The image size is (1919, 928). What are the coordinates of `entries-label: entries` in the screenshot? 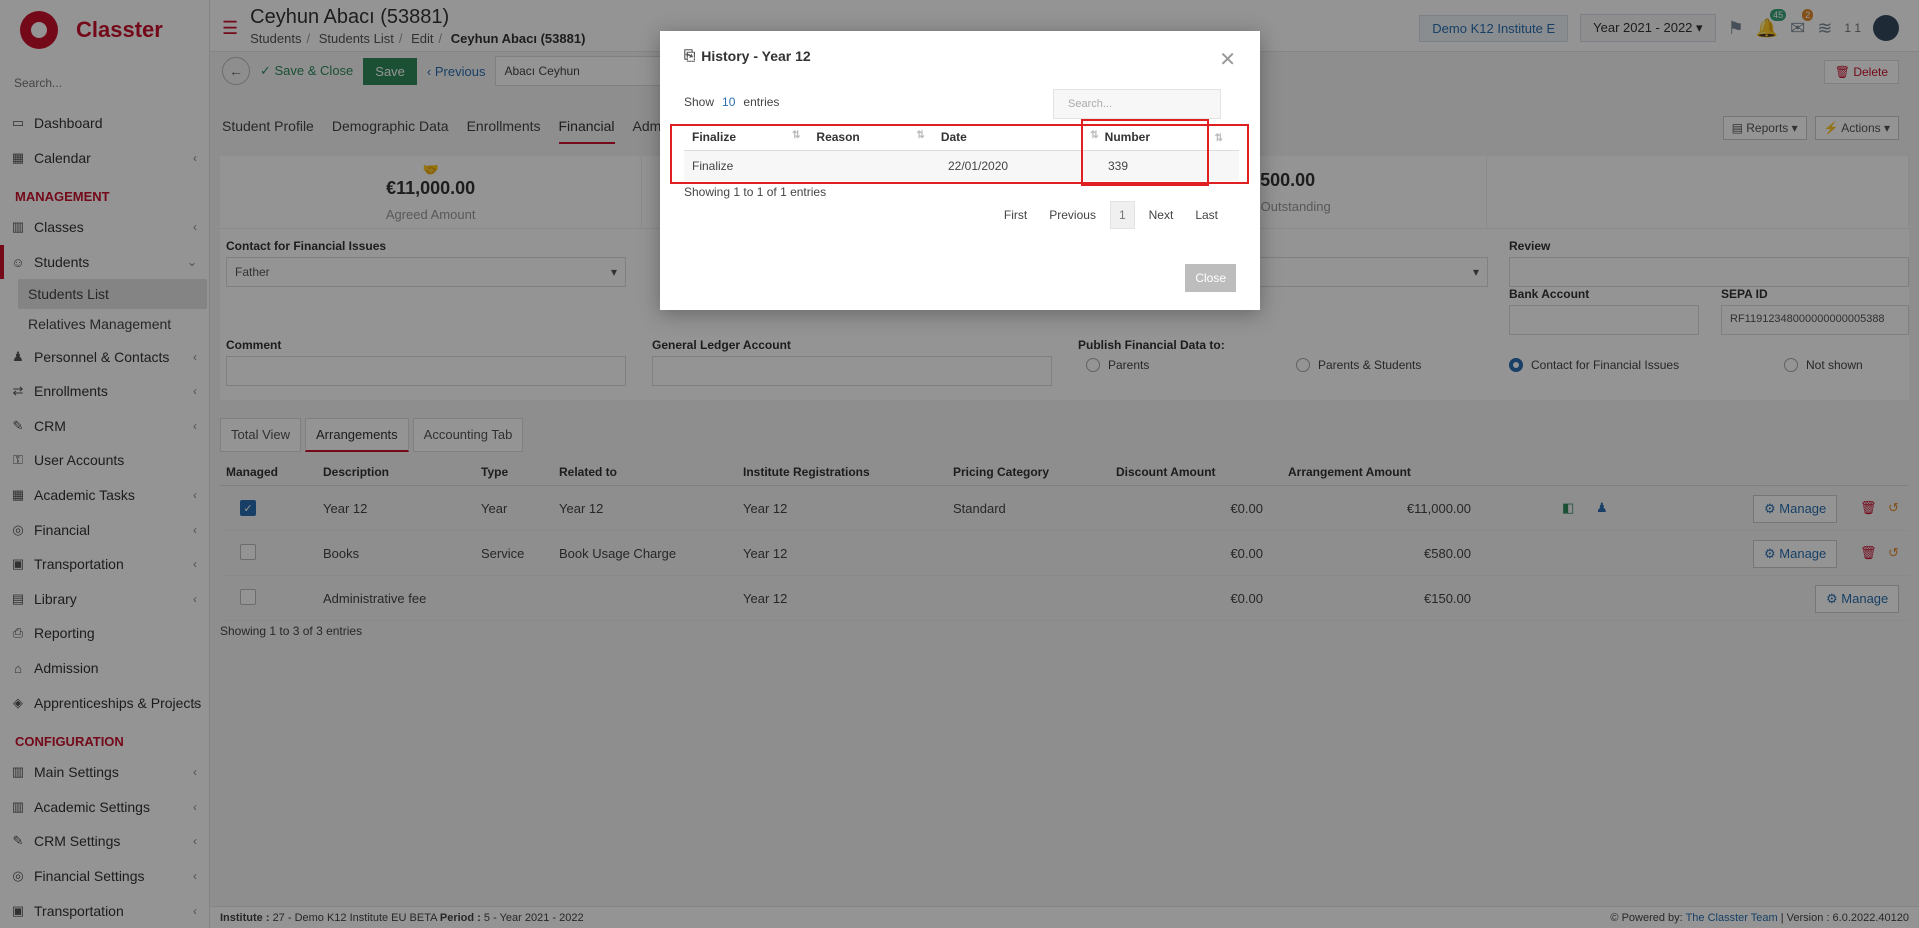 It's located at (761, 102).